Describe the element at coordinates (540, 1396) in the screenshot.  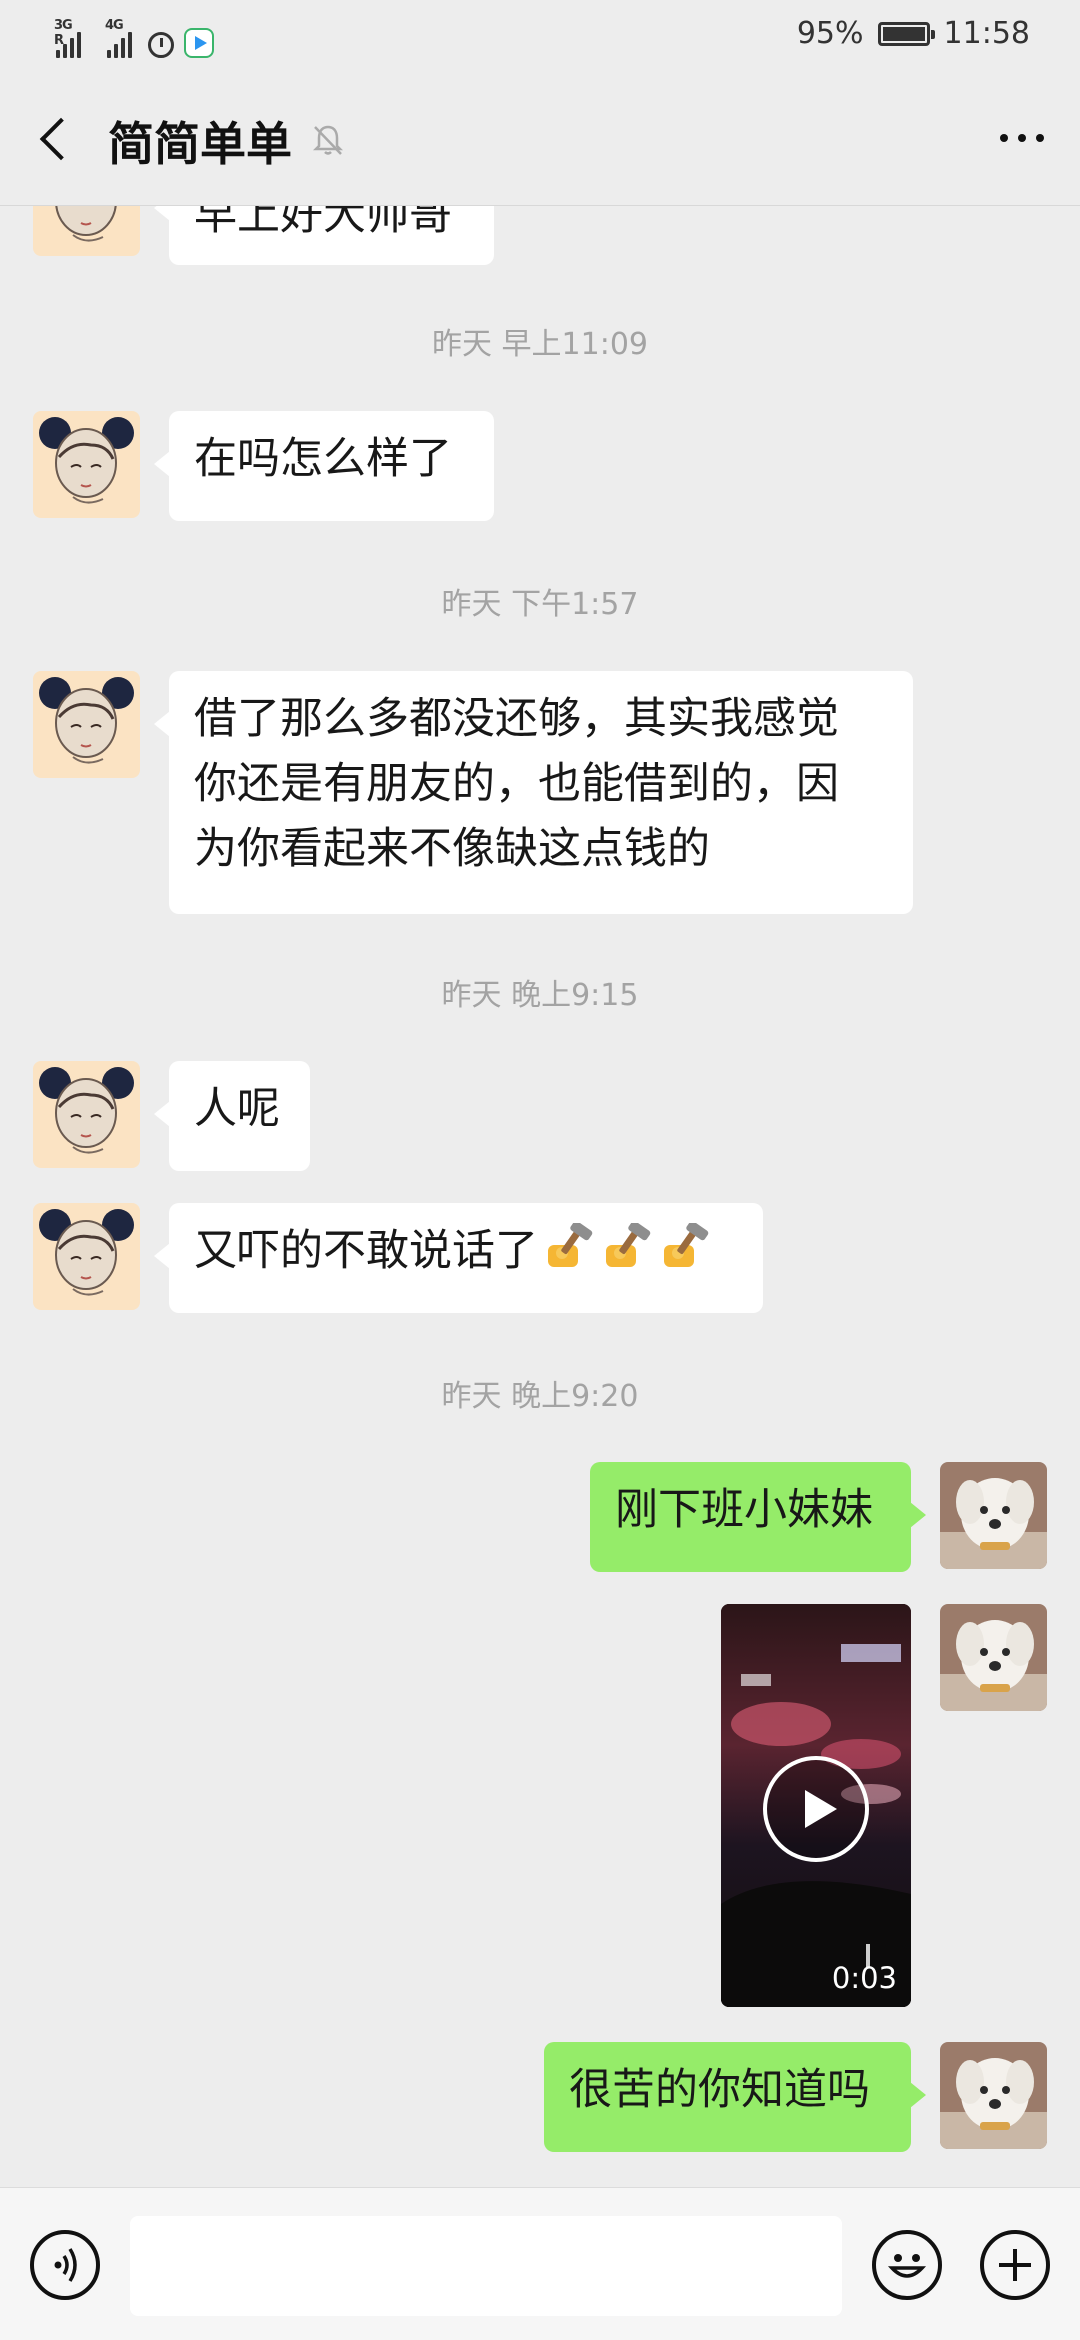
I see `timestamp: 昨天 晚上9:20` at that location.